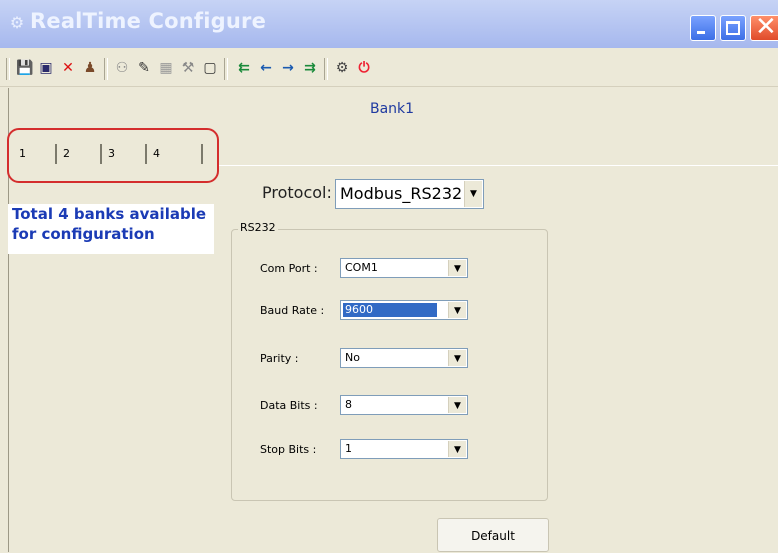  What do you see at coordinates (404, 405) in the screenshot?
I see `data-bits-select: 8 ▼` at bounding box center [404, 405].